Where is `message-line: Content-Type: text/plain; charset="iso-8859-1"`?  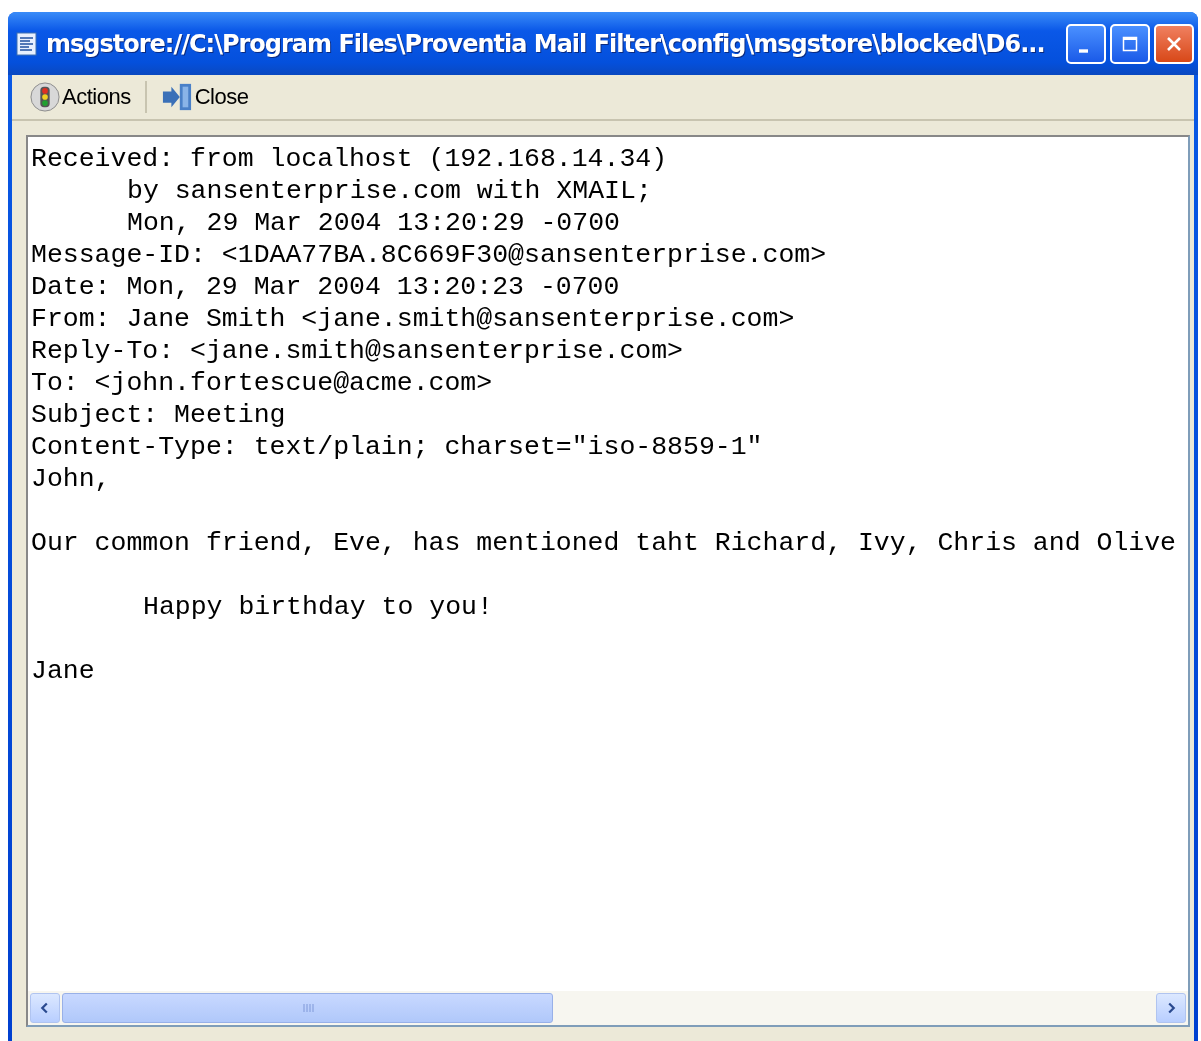
message-line: Content-Type: text/plain; charset="iso-8859-1" is located at coordinates (397, 447).